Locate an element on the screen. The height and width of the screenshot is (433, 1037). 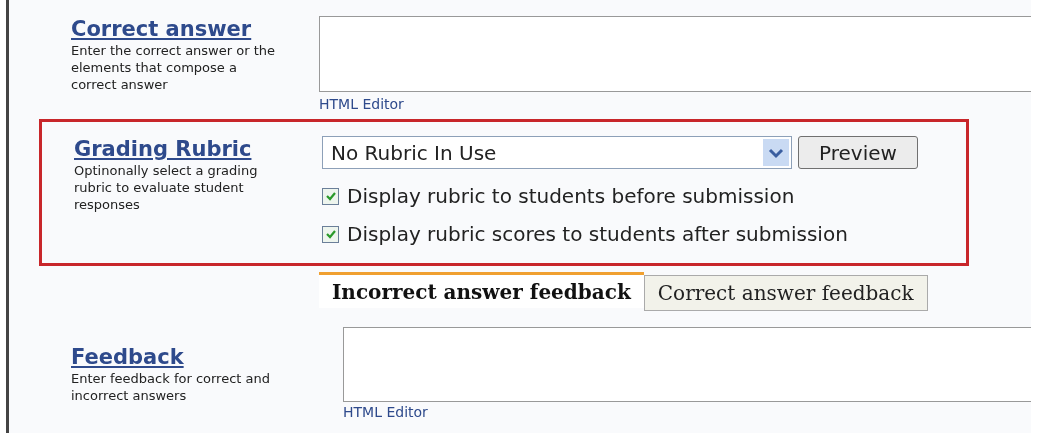
answer-text-area is located at coordinates (675, 54).